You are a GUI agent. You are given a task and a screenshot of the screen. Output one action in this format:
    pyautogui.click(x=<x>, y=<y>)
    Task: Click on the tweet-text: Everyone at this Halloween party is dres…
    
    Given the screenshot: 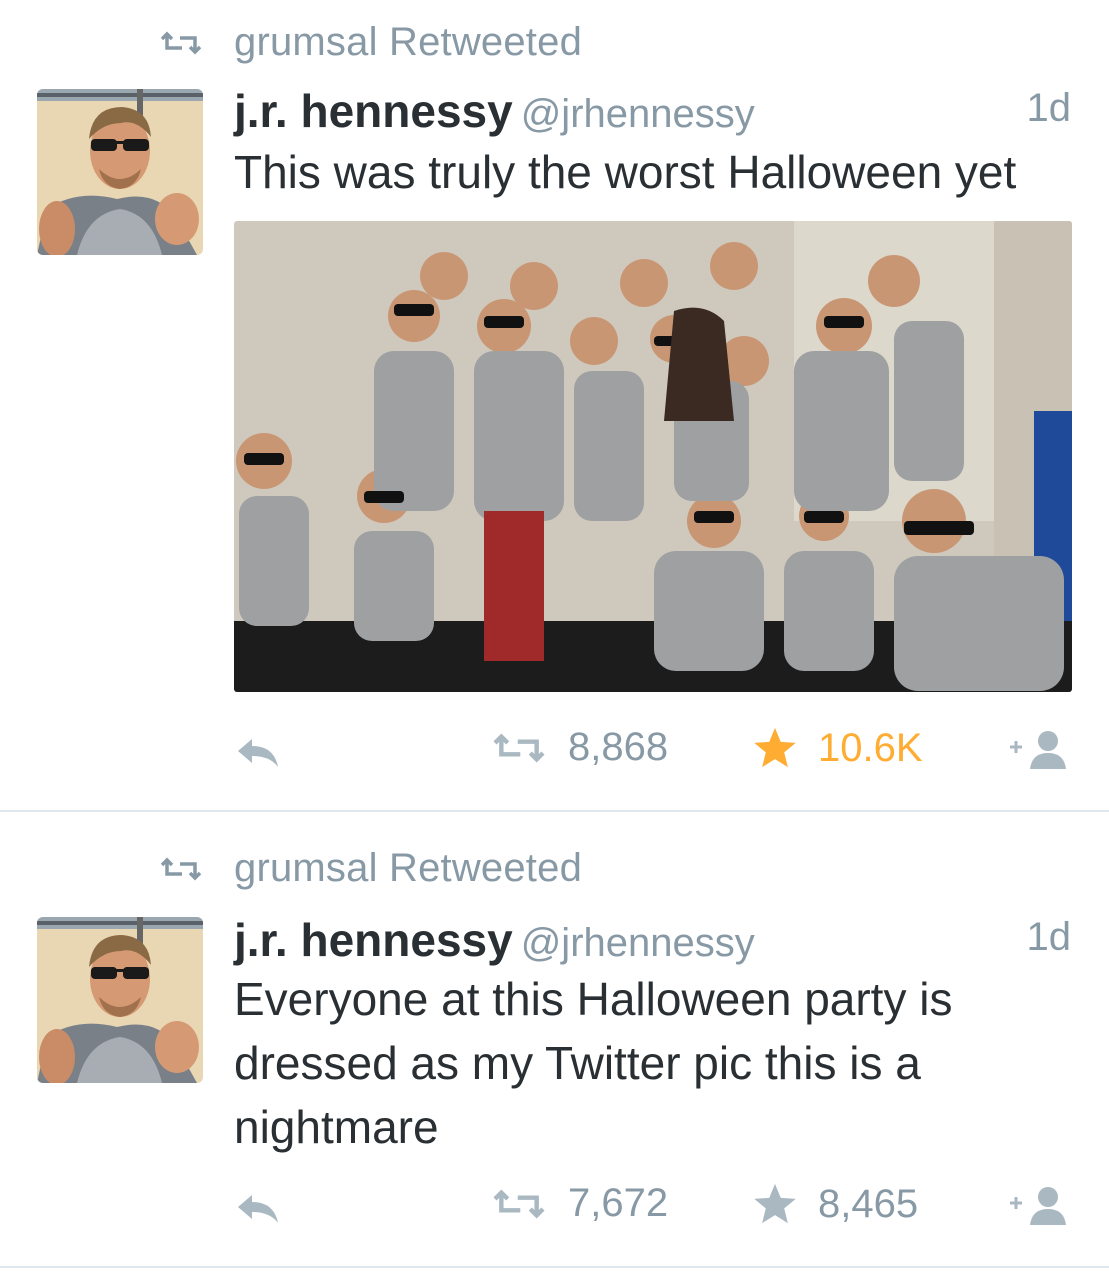 What is the action you would take?
    pyautogui.click(x=654, y=1063)
    